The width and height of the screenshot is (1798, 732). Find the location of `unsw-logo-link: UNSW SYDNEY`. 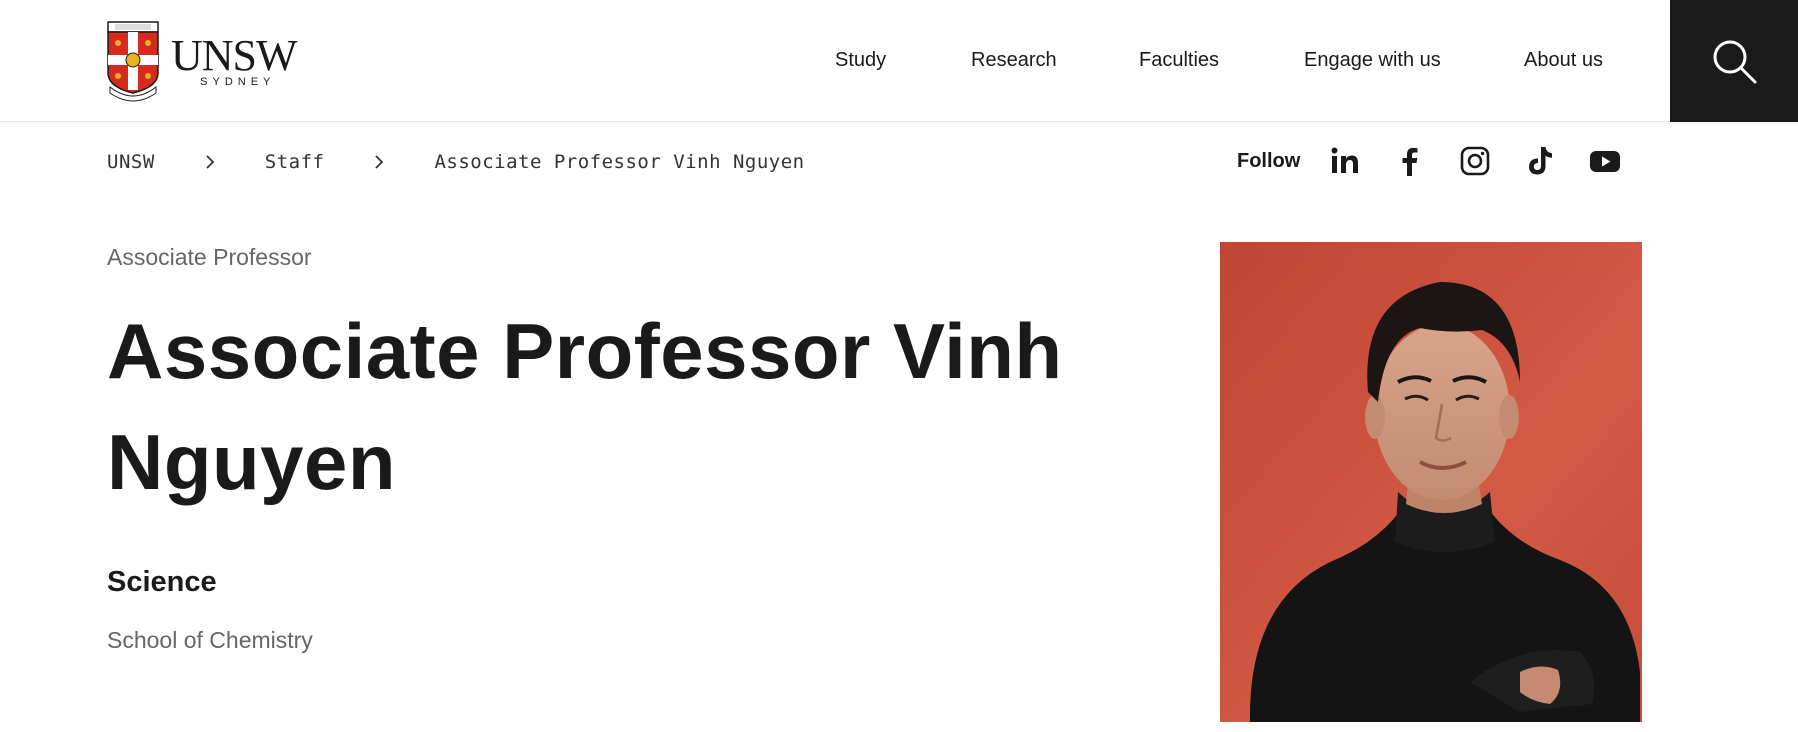

unsw-logo-link: UNSW SYDNEY is located at coordinates (202, 62).